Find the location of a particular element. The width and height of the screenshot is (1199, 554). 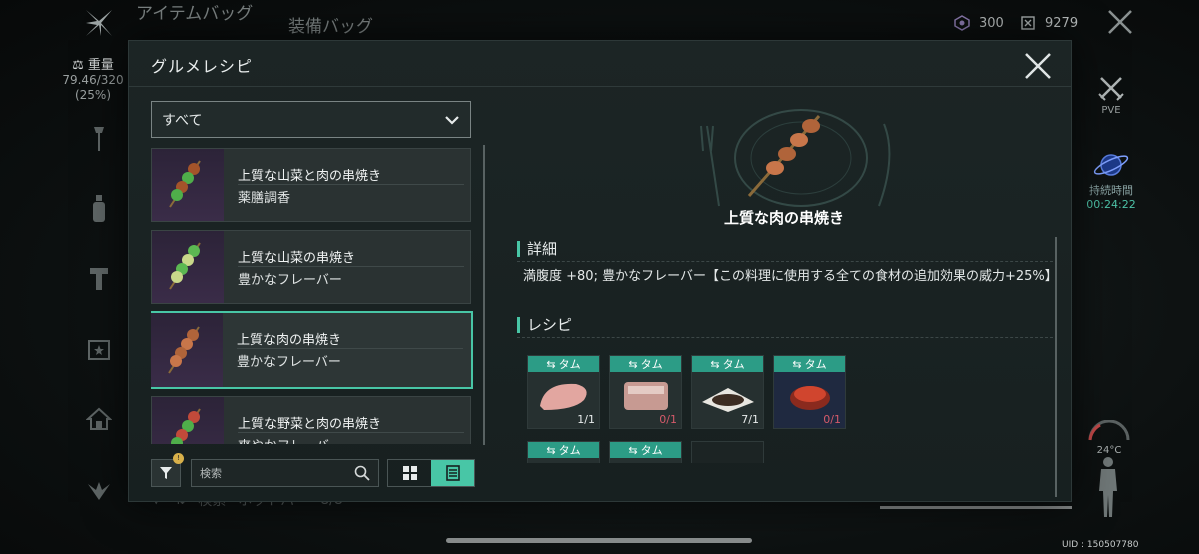

tab-equip-bag: 装備バッグ is located at coordinates (330, 24).